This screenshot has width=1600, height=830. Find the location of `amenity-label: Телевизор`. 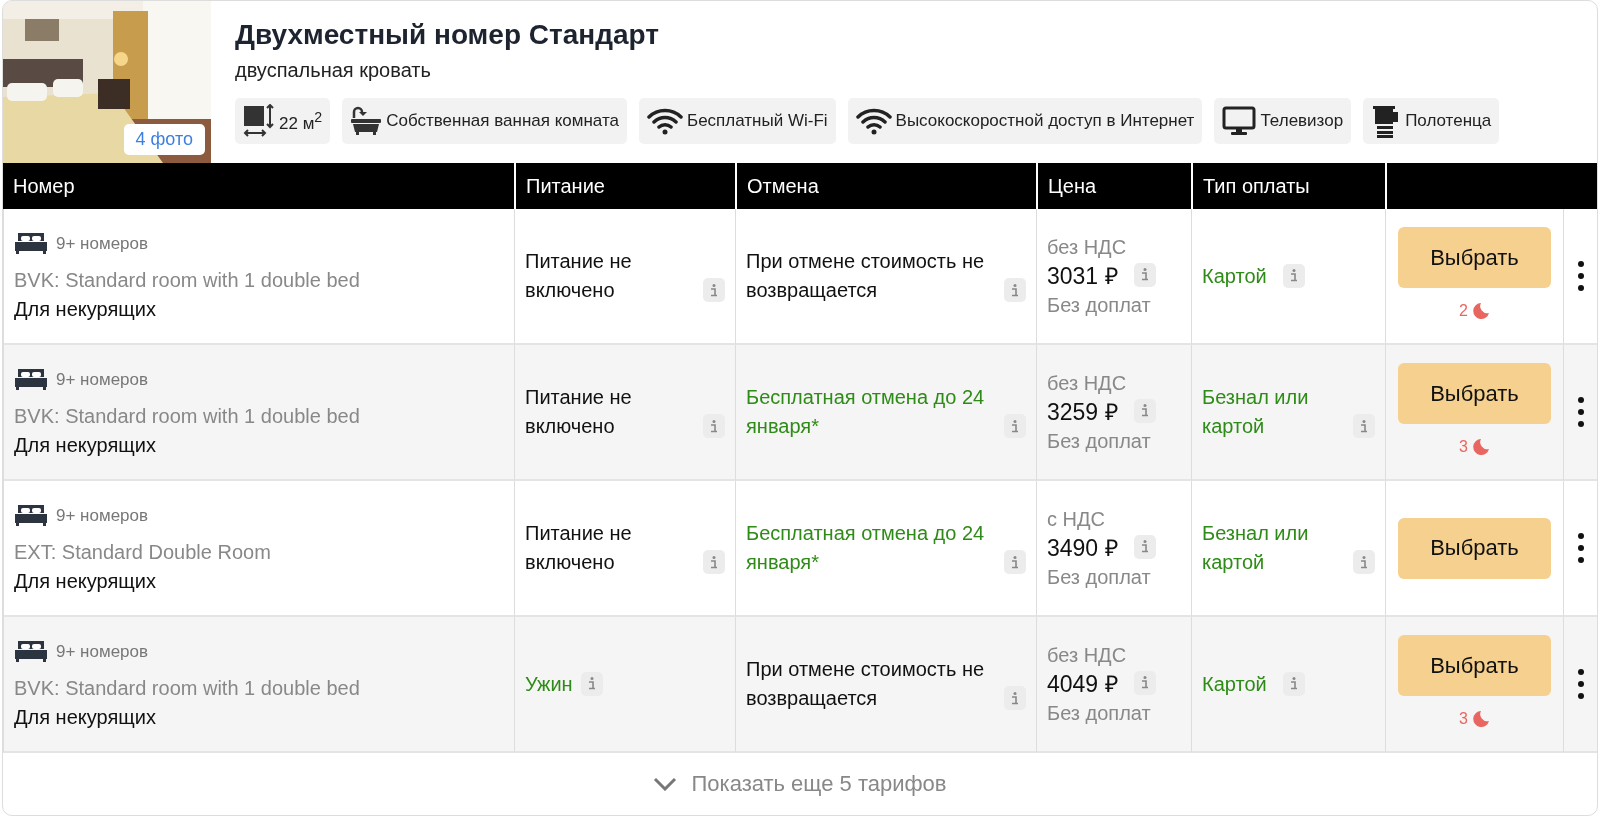

amenity-label: Телевизор is located at coordinates (1302, 121).